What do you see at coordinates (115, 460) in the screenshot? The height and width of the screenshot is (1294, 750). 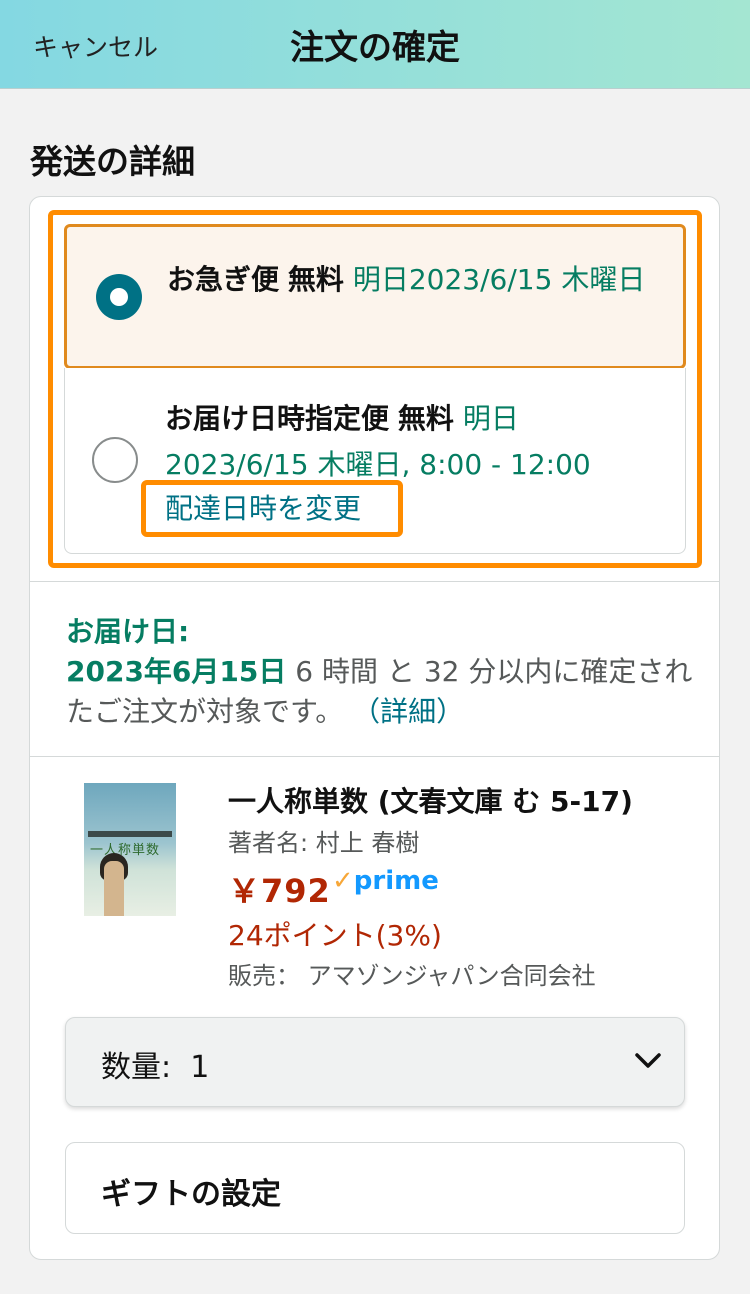 I see `radio-unselected-icon` at bounding box center [115, 460].